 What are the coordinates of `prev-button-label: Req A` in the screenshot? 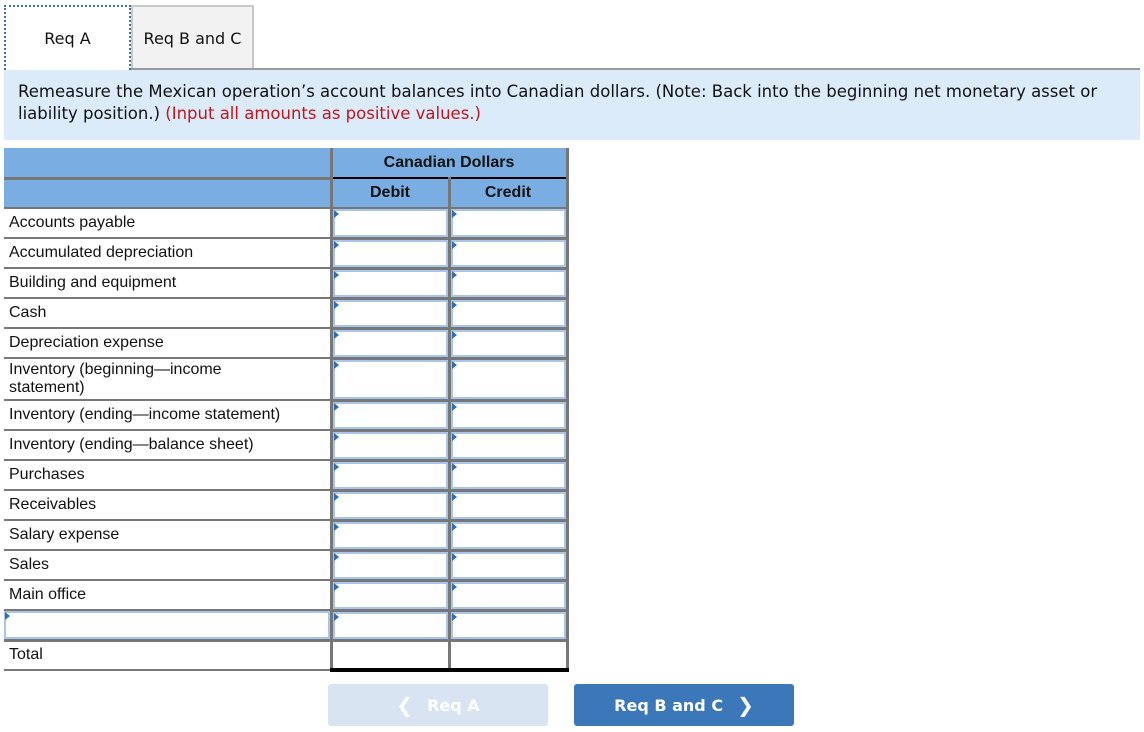 It's located at (453, 705).